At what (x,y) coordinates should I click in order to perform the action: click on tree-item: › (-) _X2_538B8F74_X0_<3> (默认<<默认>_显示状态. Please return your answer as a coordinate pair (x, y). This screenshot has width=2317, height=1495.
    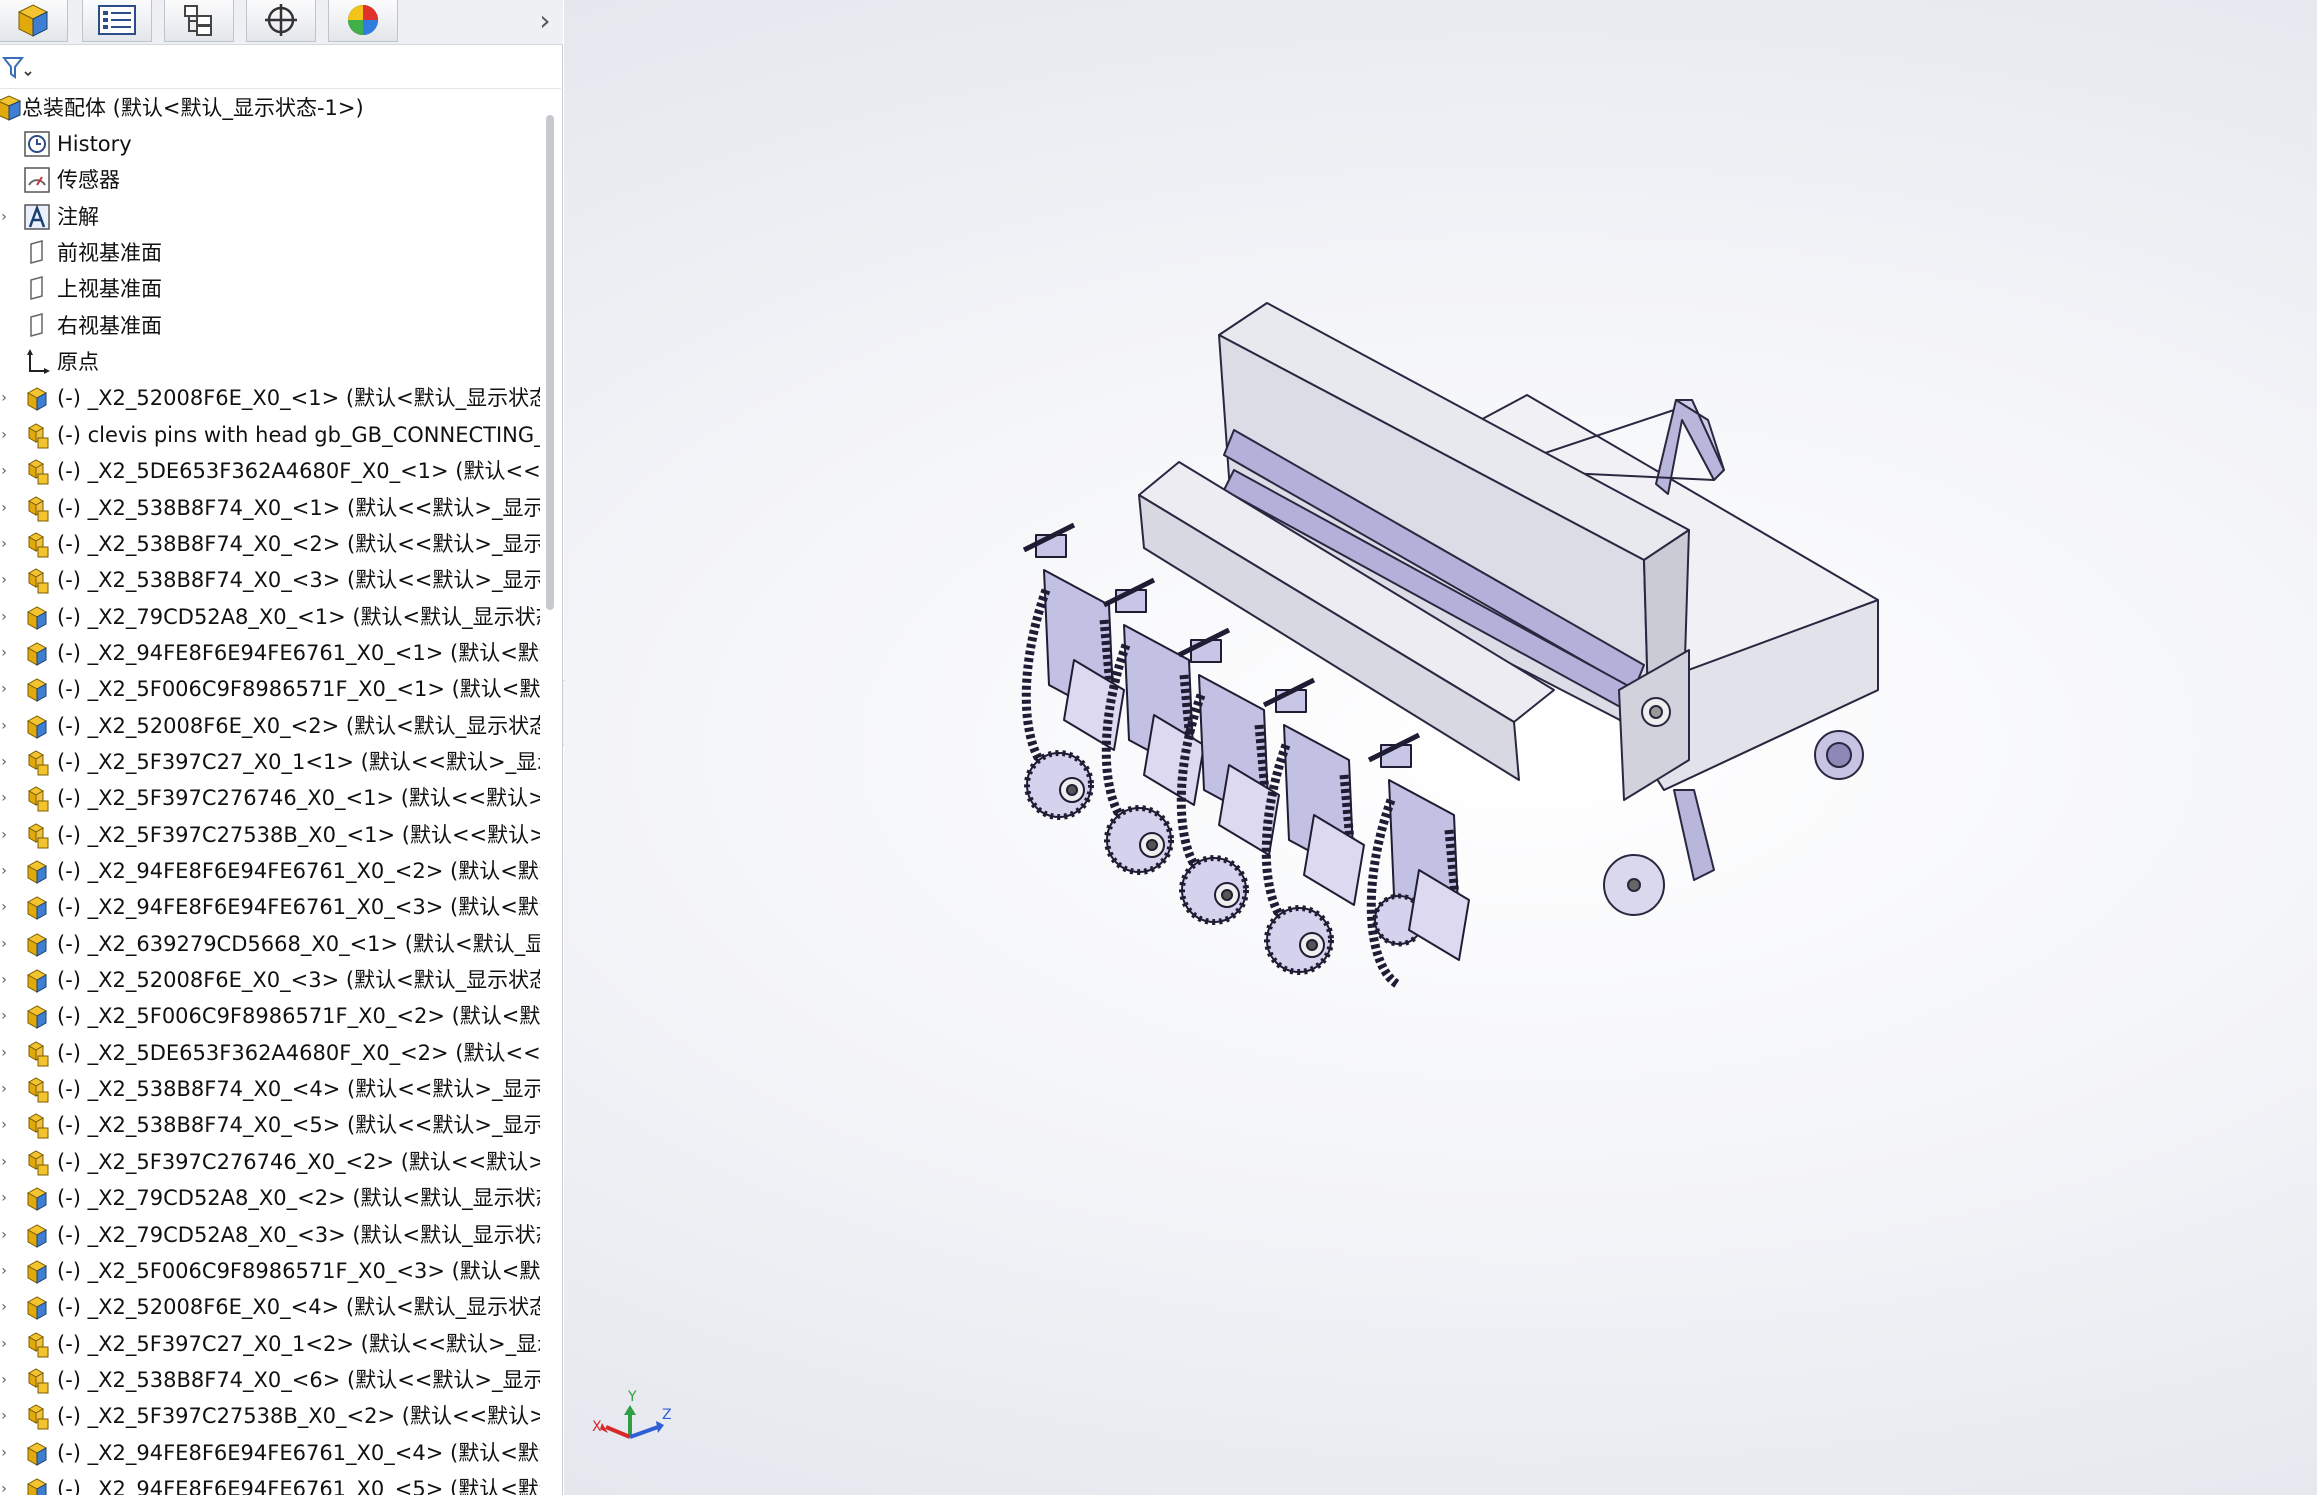
    Looking at the image, I should click on (270, 580).